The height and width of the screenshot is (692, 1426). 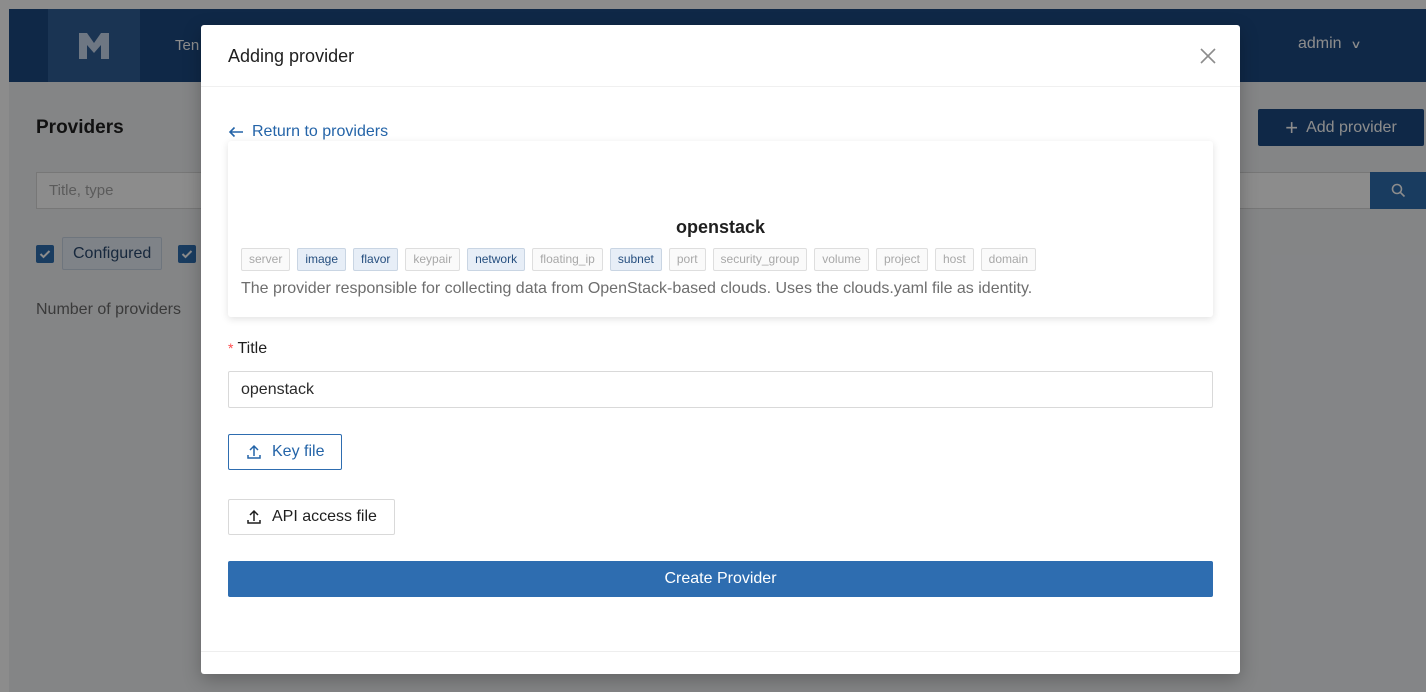 I want to click on arrow-left-icon, so click(x=235, y=132).